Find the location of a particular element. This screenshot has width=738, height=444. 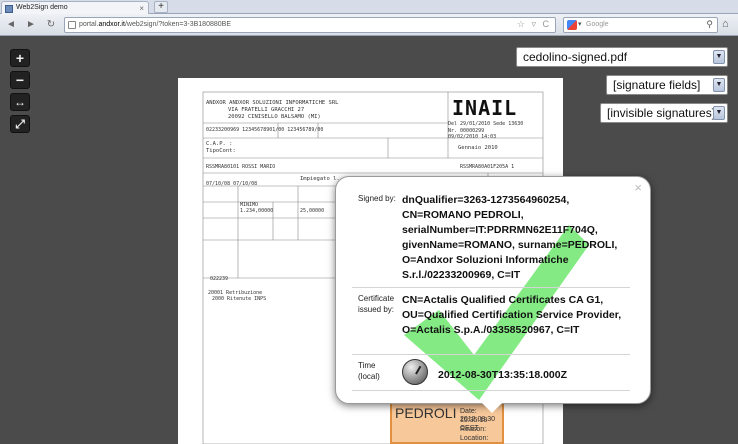

company-name: ANDXOR ANDXOR SOLUZIONI INFORMATICHE SRL is located at coordinates (272, 103).